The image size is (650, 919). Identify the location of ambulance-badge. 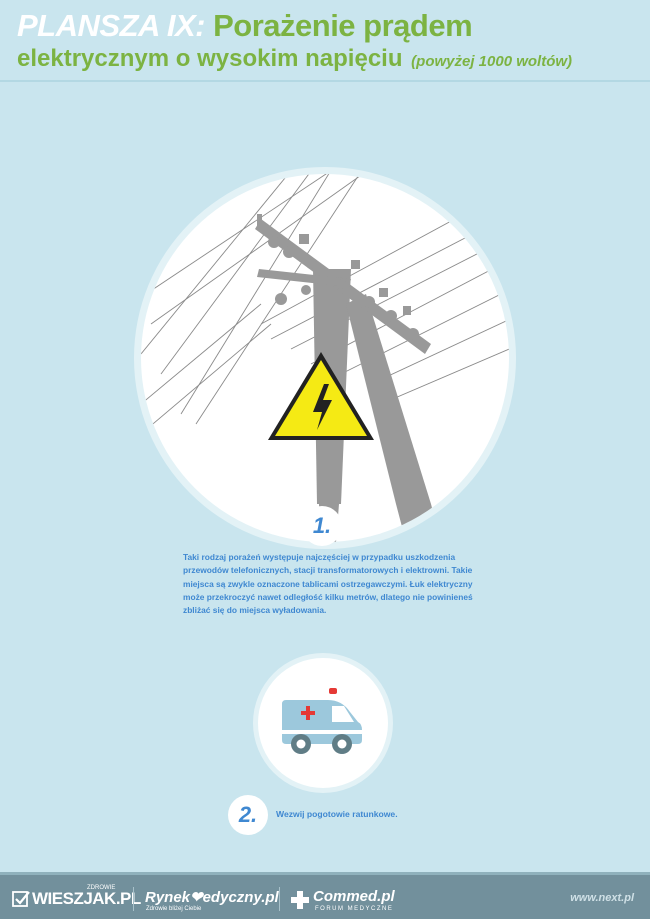
(323, 723).